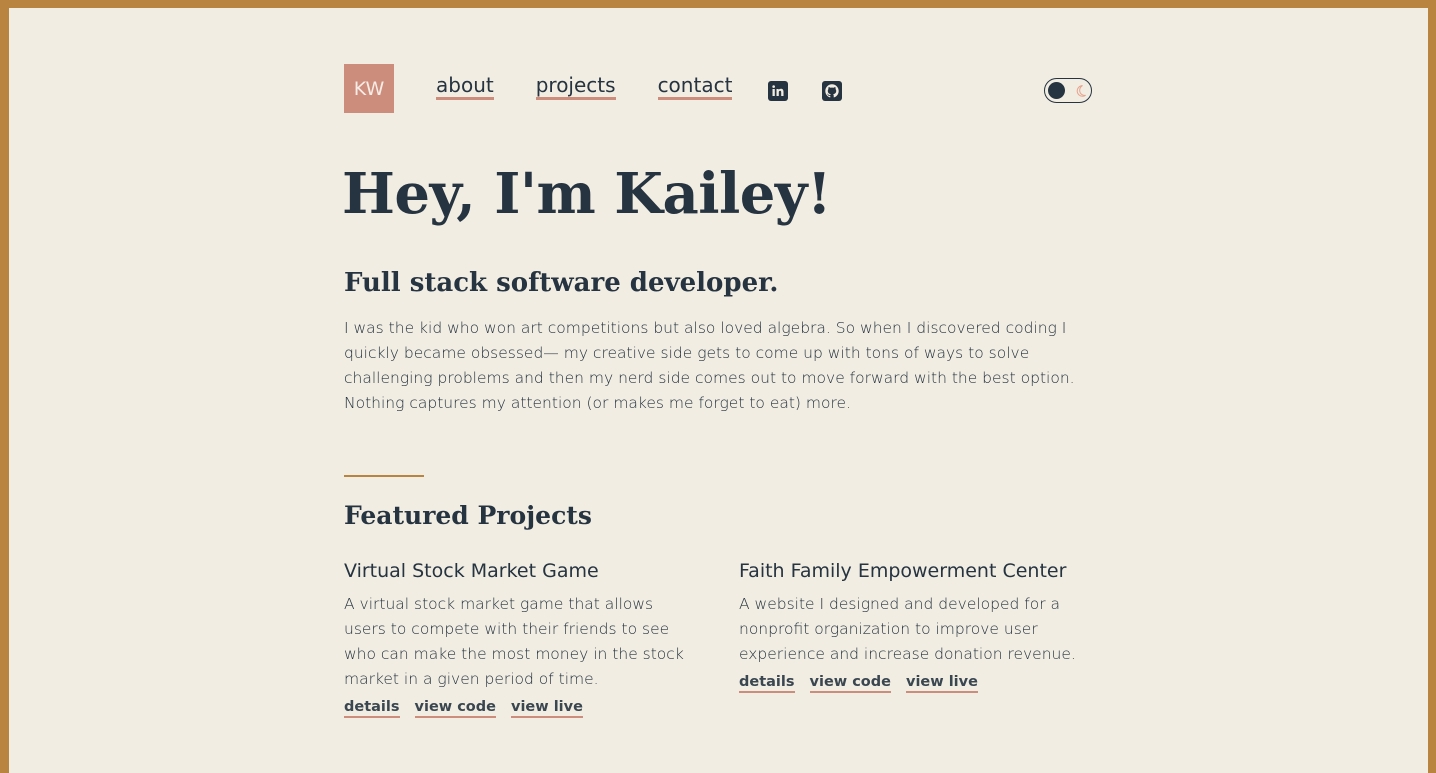 The width and height of the screenshot is (1436, 773). Describe the element at coordinates (384, 476) in the screenshot. I see `section-divider` at that location.